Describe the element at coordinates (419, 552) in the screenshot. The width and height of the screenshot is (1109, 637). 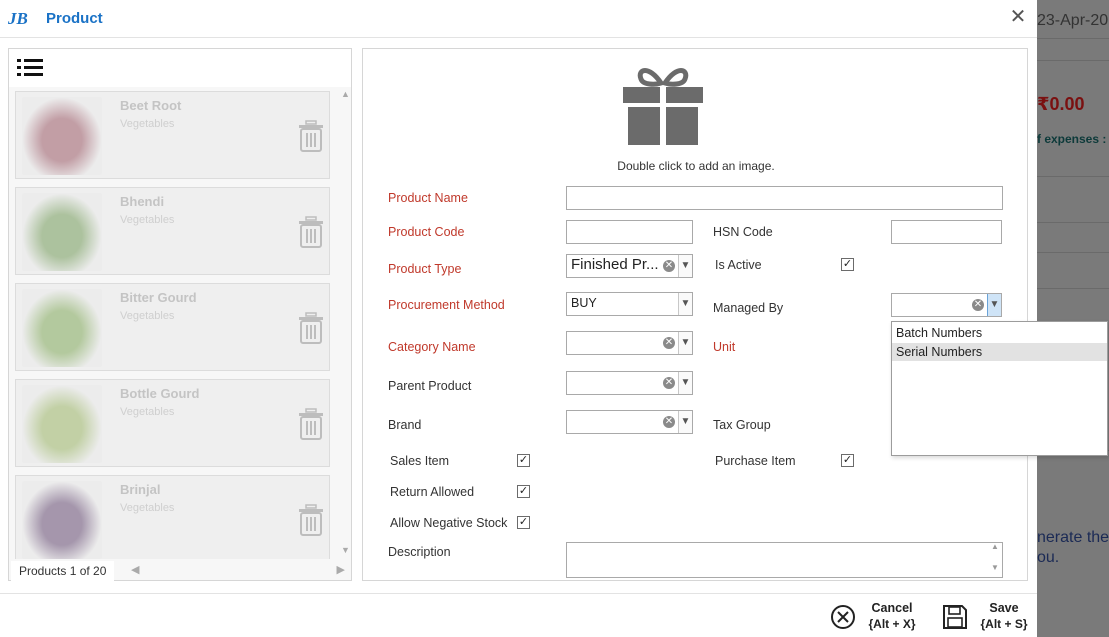
I see `description-label: Description` at that location.